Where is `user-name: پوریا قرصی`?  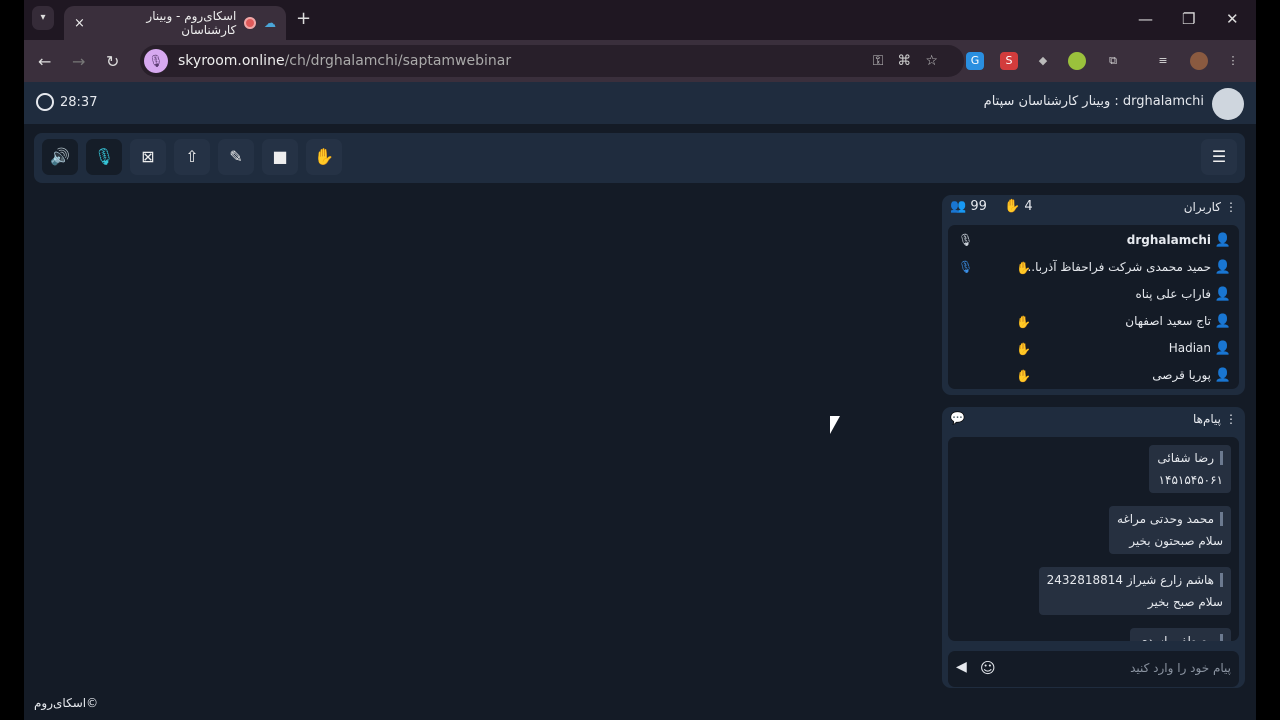 user-name: پوریا قرصی is located at coordinates (1181, 375).